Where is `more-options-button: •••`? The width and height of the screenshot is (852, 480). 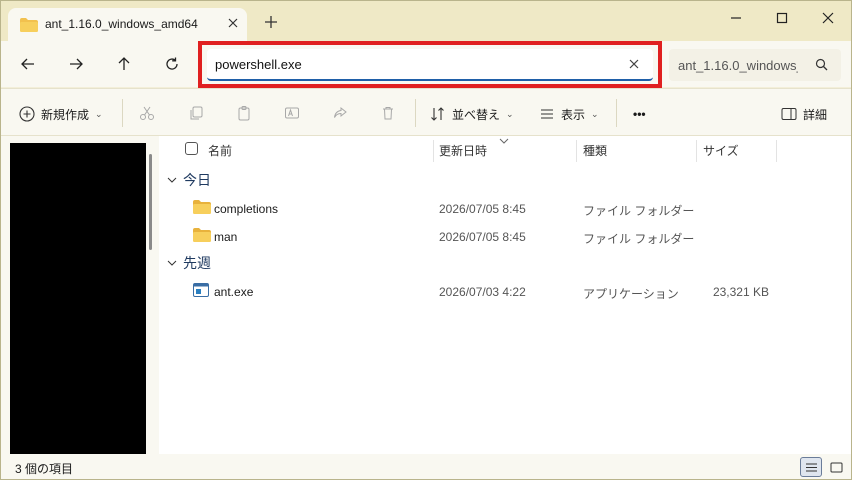 more-options-button: ••• is located at coordinates (639, 114).